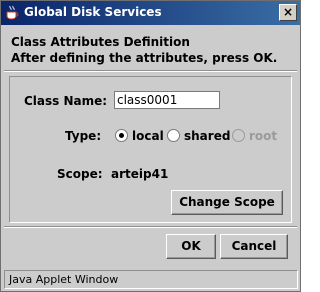  I want to click on header-instruction: After defining the attributes, press OK., so click(144, 58).